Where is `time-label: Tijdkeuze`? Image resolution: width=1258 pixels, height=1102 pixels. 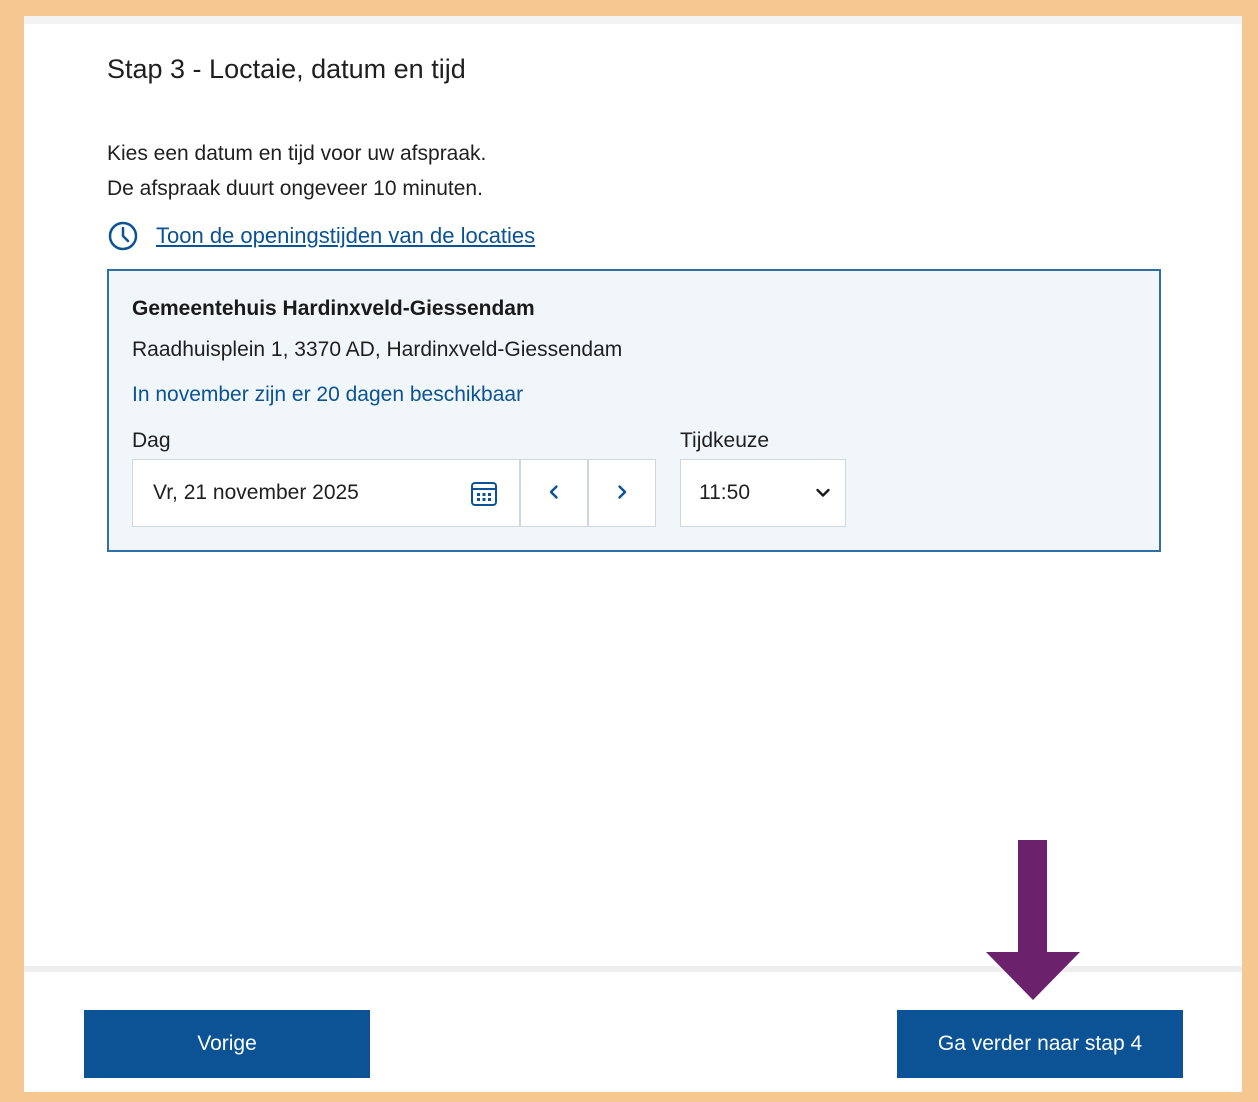
time-label: Tijdkeuze is located at coordinates (725, 440).